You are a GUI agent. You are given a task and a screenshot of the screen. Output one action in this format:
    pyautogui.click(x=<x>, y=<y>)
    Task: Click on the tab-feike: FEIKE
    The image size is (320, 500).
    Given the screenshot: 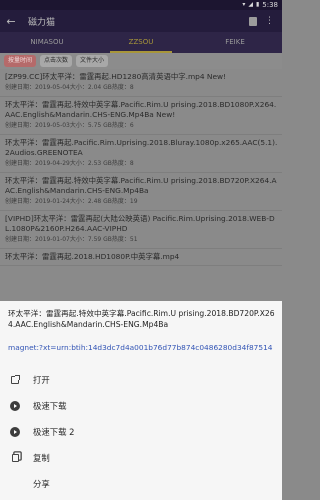 What is the action you would take?
    pyautogui.click(x=235, y=42)
    